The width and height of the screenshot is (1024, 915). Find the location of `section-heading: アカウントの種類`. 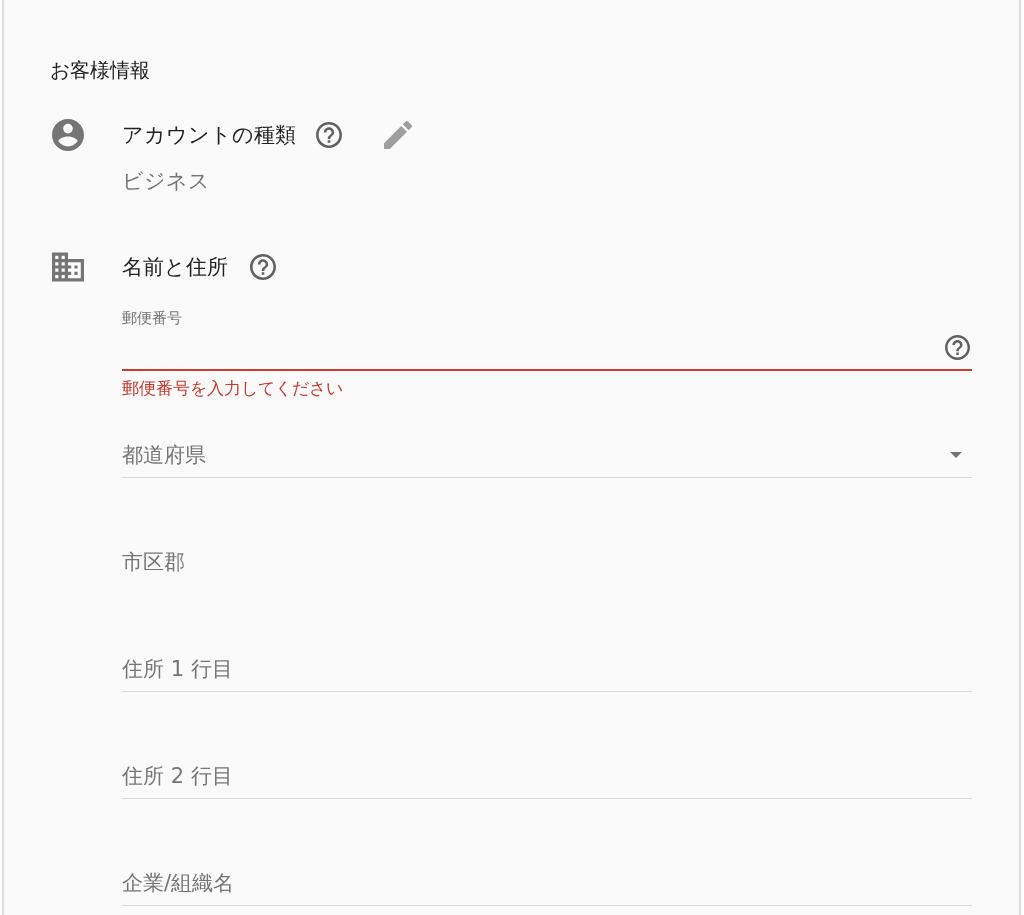

section-heading: アカウントの種類 is located at coordinates (209, 135).